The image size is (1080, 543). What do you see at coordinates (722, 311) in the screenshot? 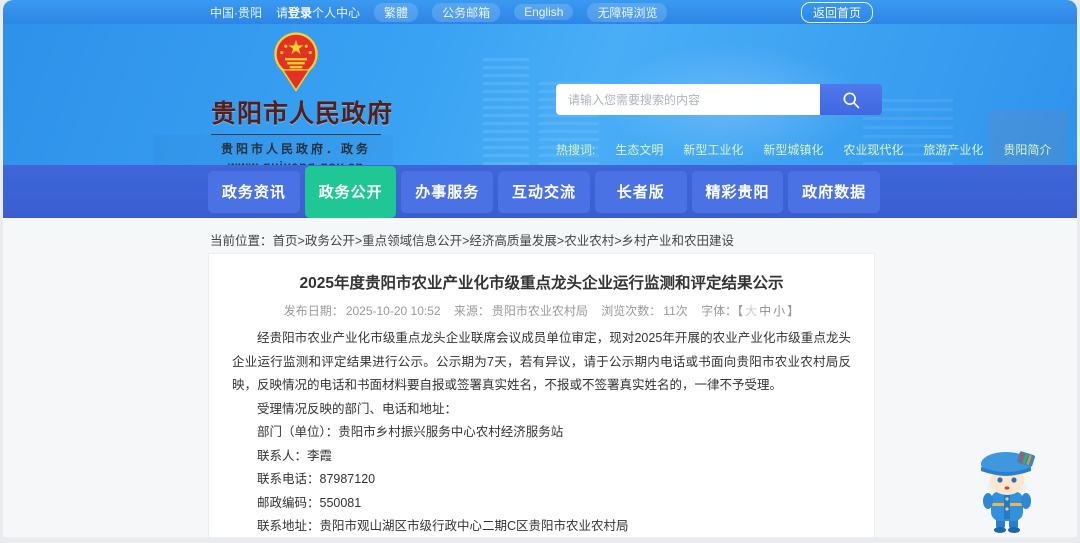
I see `fontsize-label: 字体：【` at bounding box center [722, 311].